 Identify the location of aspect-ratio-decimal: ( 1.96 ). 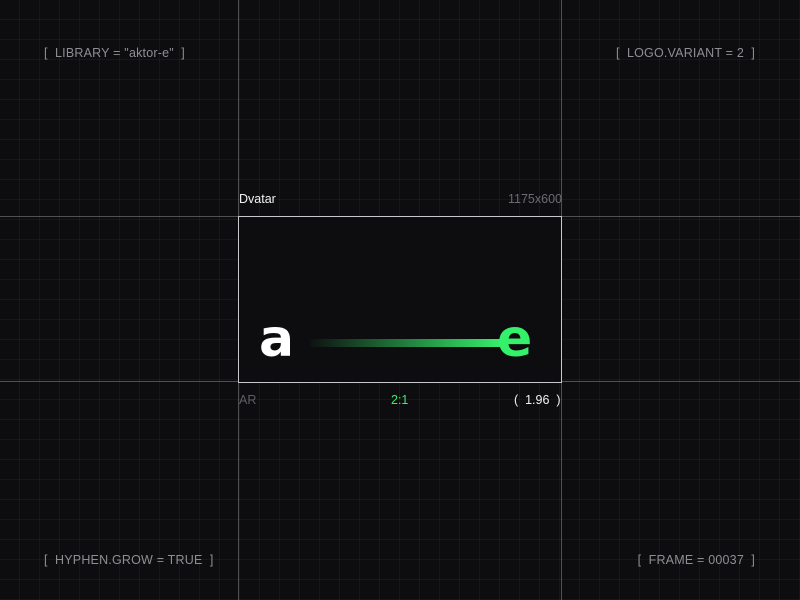
(537, 400).